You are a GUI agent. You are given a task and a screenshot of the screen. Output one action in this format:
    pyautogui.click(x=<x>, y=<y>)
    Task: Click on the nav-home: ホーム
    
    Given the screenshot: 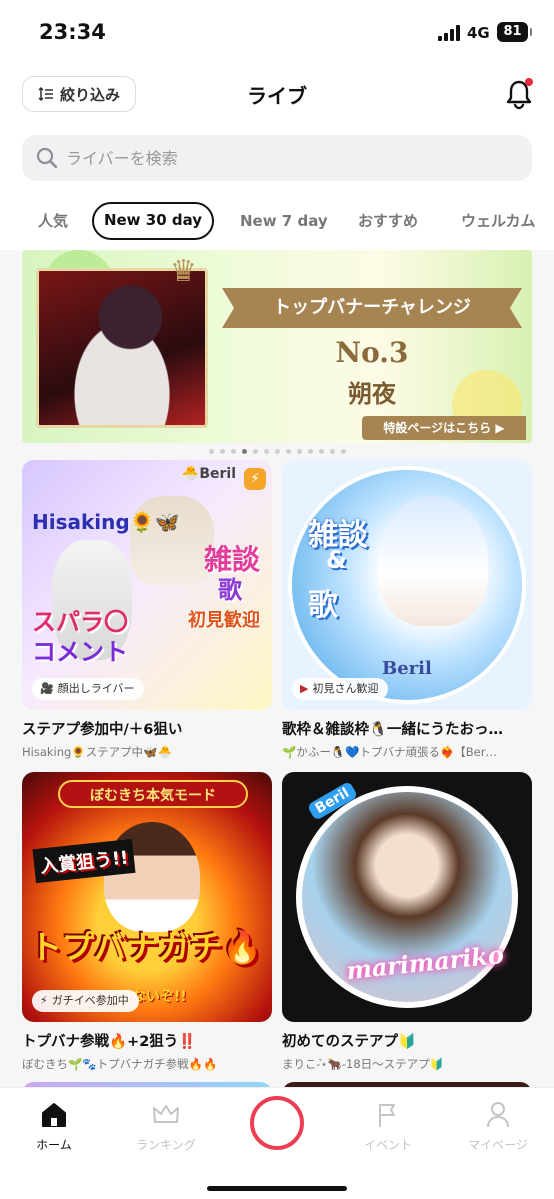 What is the action you would take?
    pyautogui.click(x=54, y=1126)
    